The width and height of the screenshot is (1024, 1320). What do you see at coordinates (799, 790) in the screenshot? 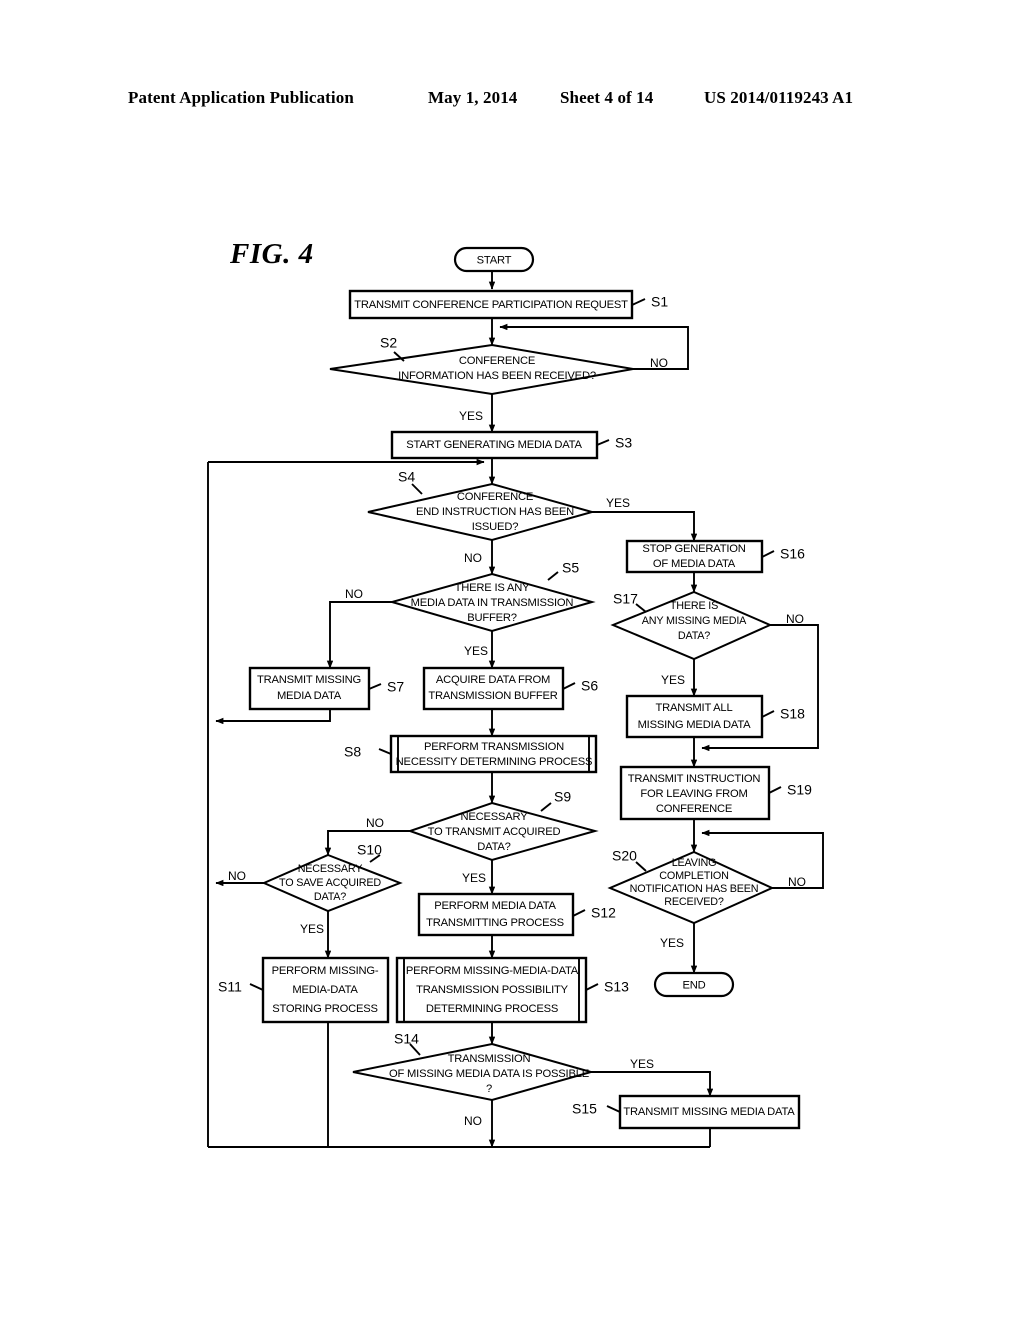
I see `node-s19-step: S19` at bounding box center [799, 790].